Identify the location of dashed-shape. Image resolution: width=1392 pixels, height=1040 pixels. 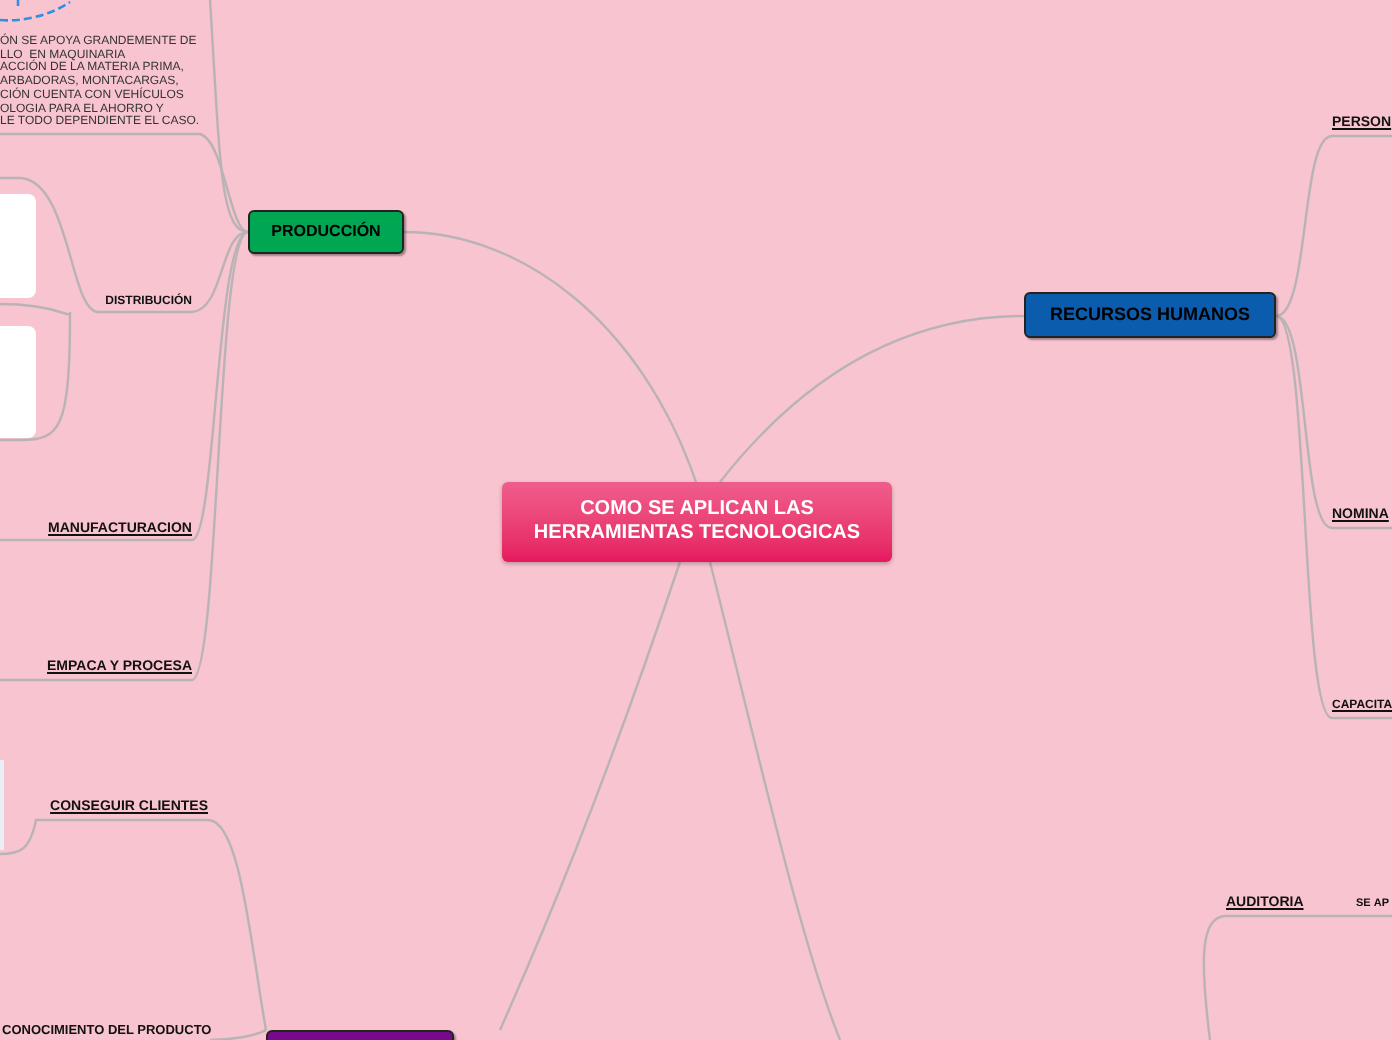
(36, 11).